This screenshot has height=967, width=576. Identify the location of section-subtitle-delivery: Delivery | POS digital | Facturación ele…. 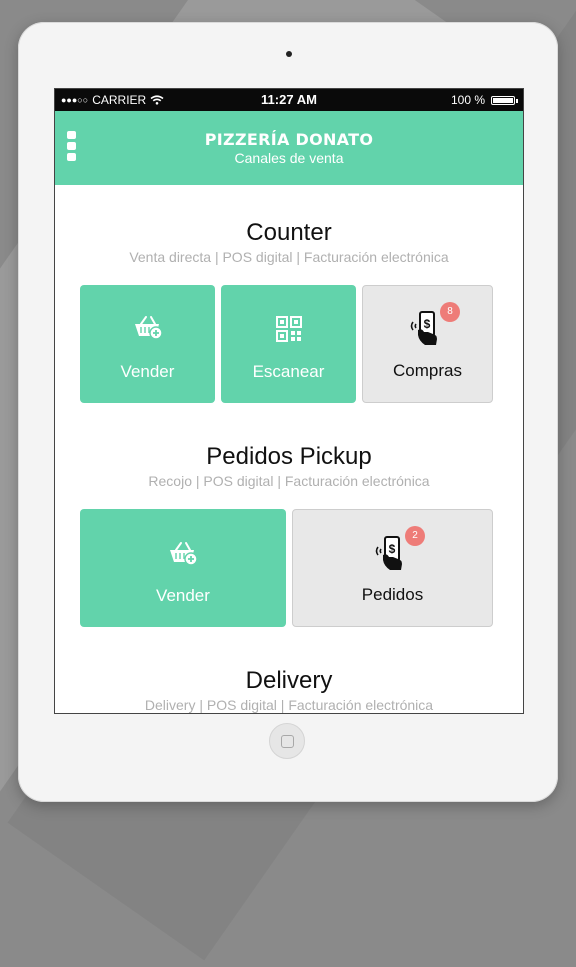
(289, 705).